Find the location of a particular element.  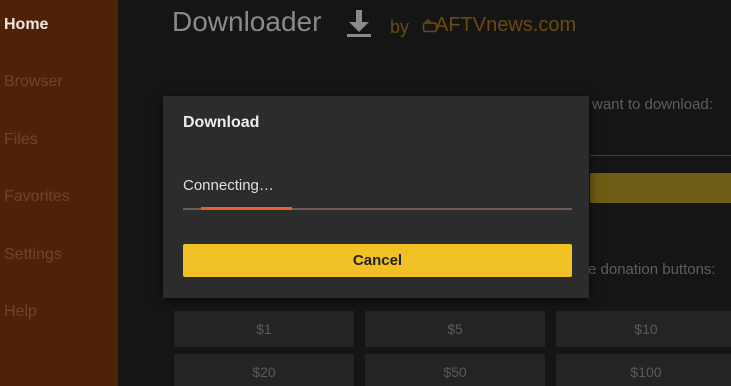

sidebar-item-files: Files is located at coordinates (59, 140).